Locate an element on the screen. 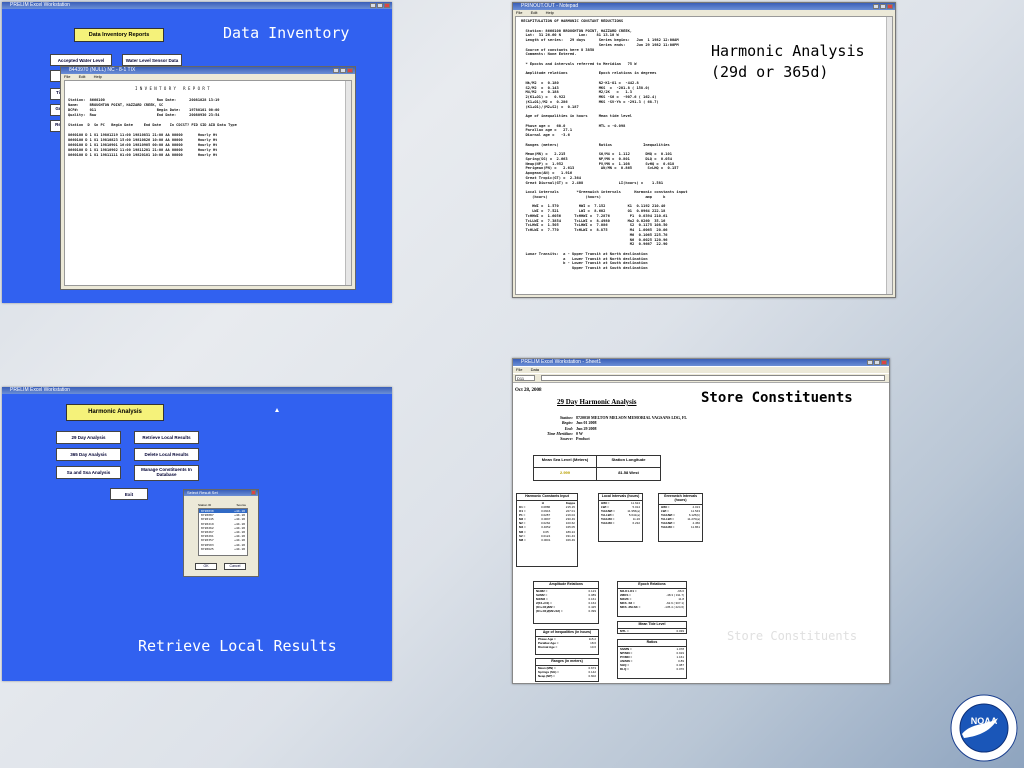  row-value: 0.399 is located at coordinates (592, 611).